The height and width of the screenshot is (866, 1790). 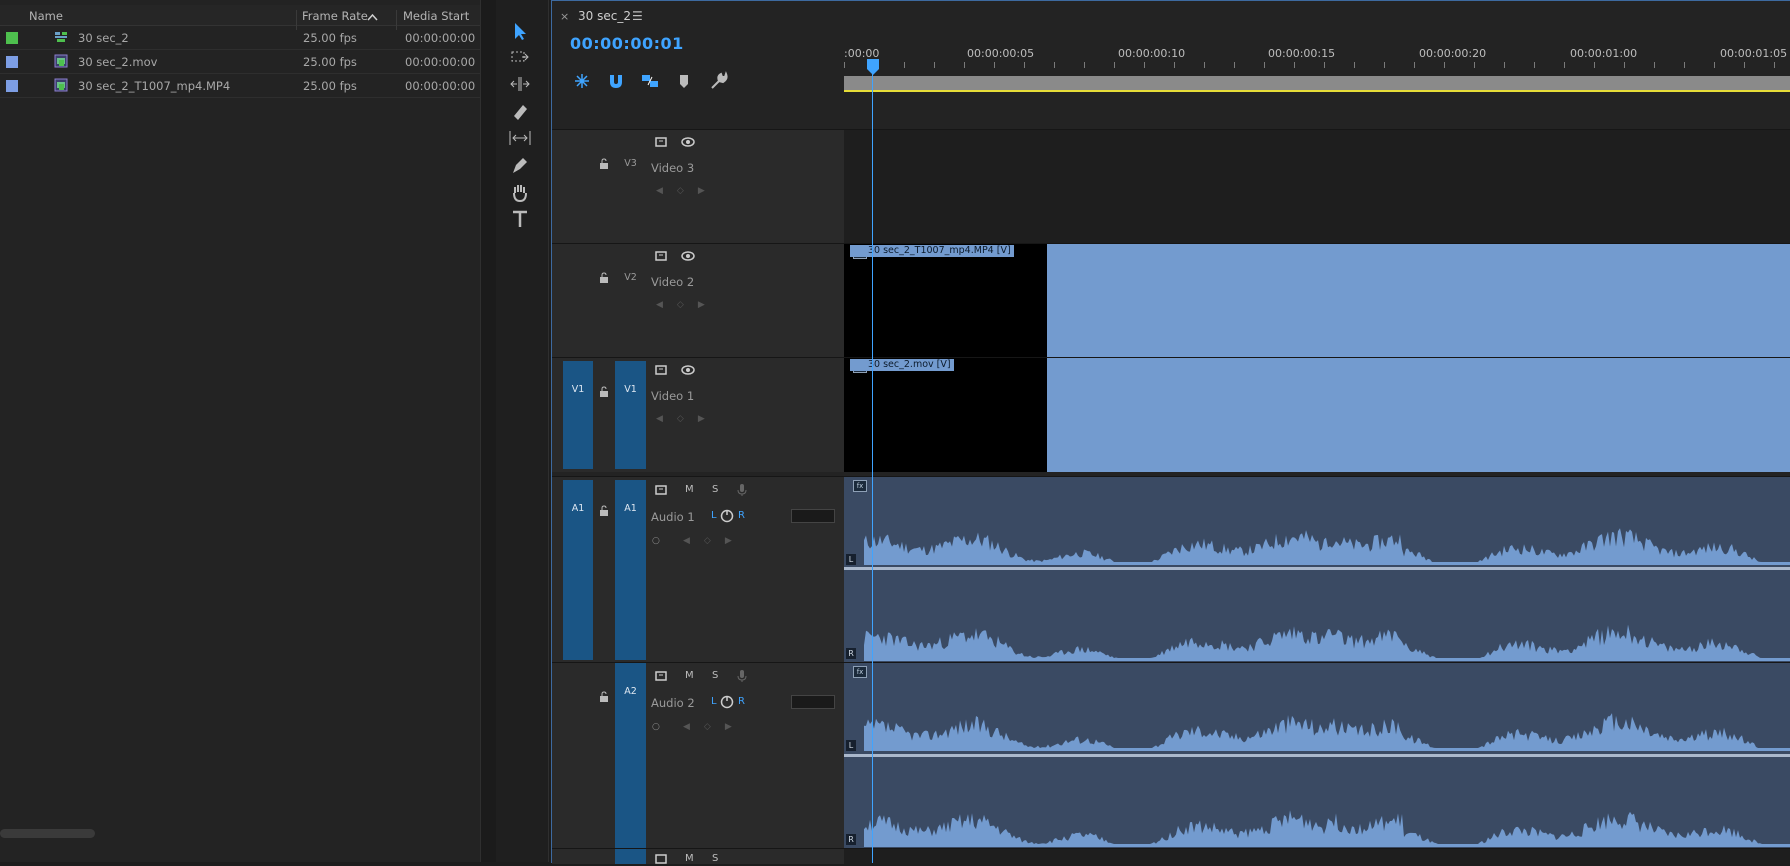 I want to click on track-name: Video 1, so click(x=672, y=396).